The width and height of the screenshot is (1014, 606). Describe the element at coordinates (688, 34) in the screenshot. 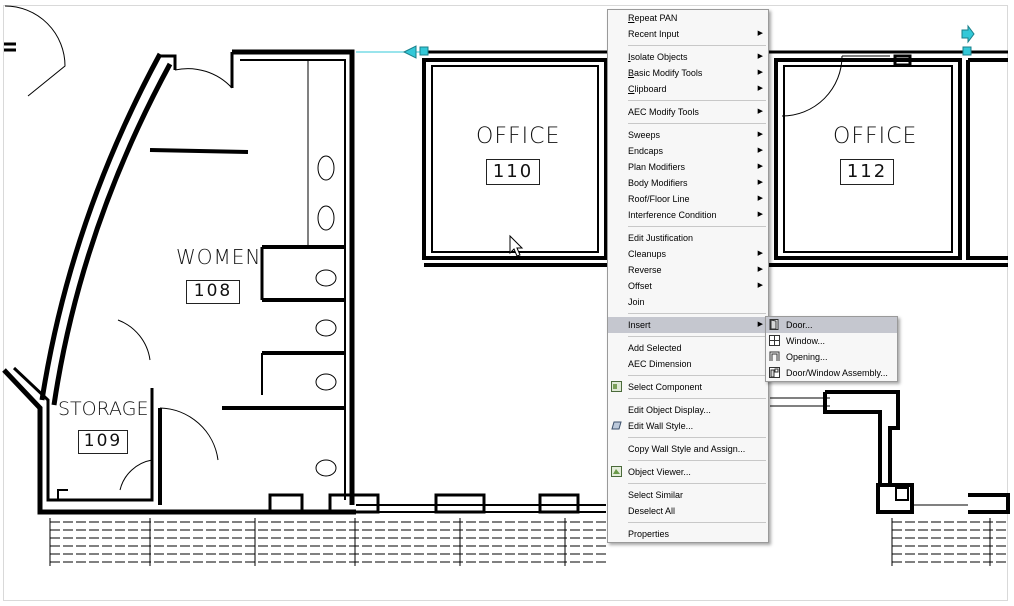

I see `menu-item-recent: Recent Input ▶` at that location.